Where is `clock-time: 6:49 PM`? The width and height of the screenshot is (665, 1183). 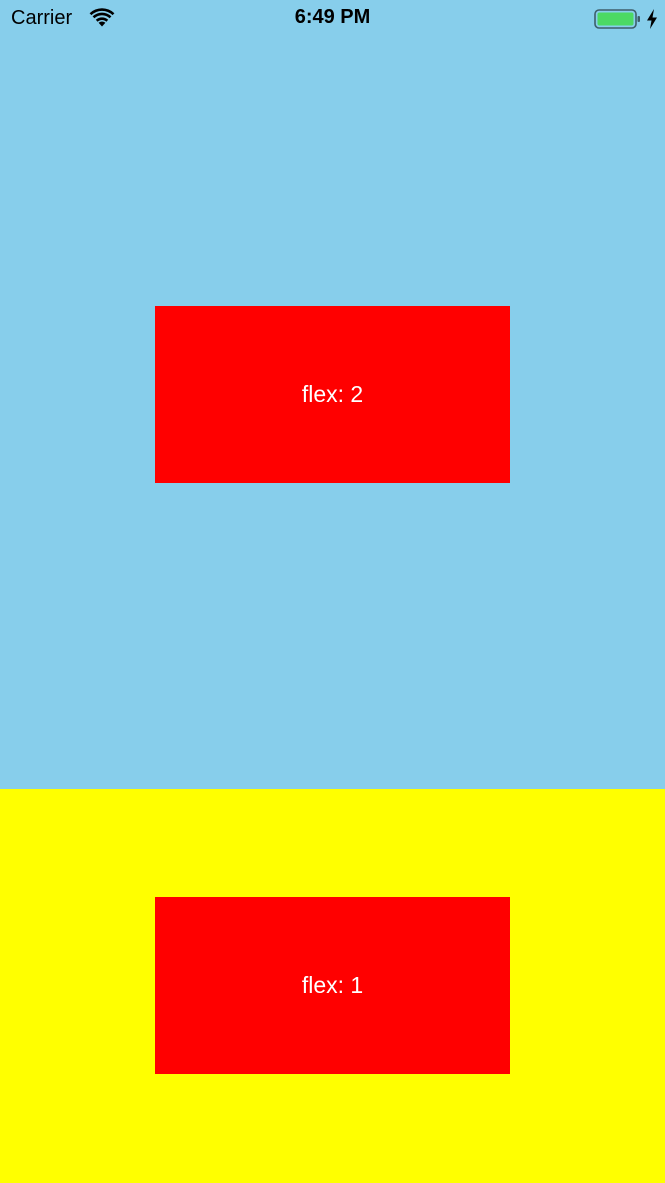 clock-time: 6:49 PM is located at coordinates (332, 17).